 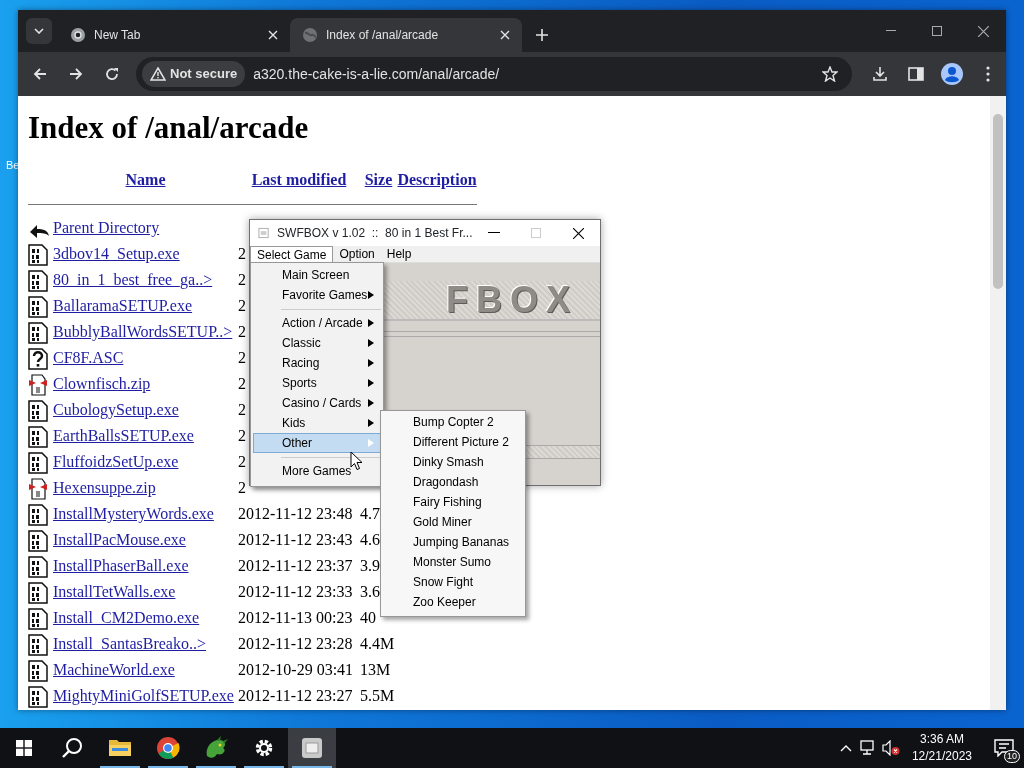 I want to click on more-icon, so click(x=988, y=74).